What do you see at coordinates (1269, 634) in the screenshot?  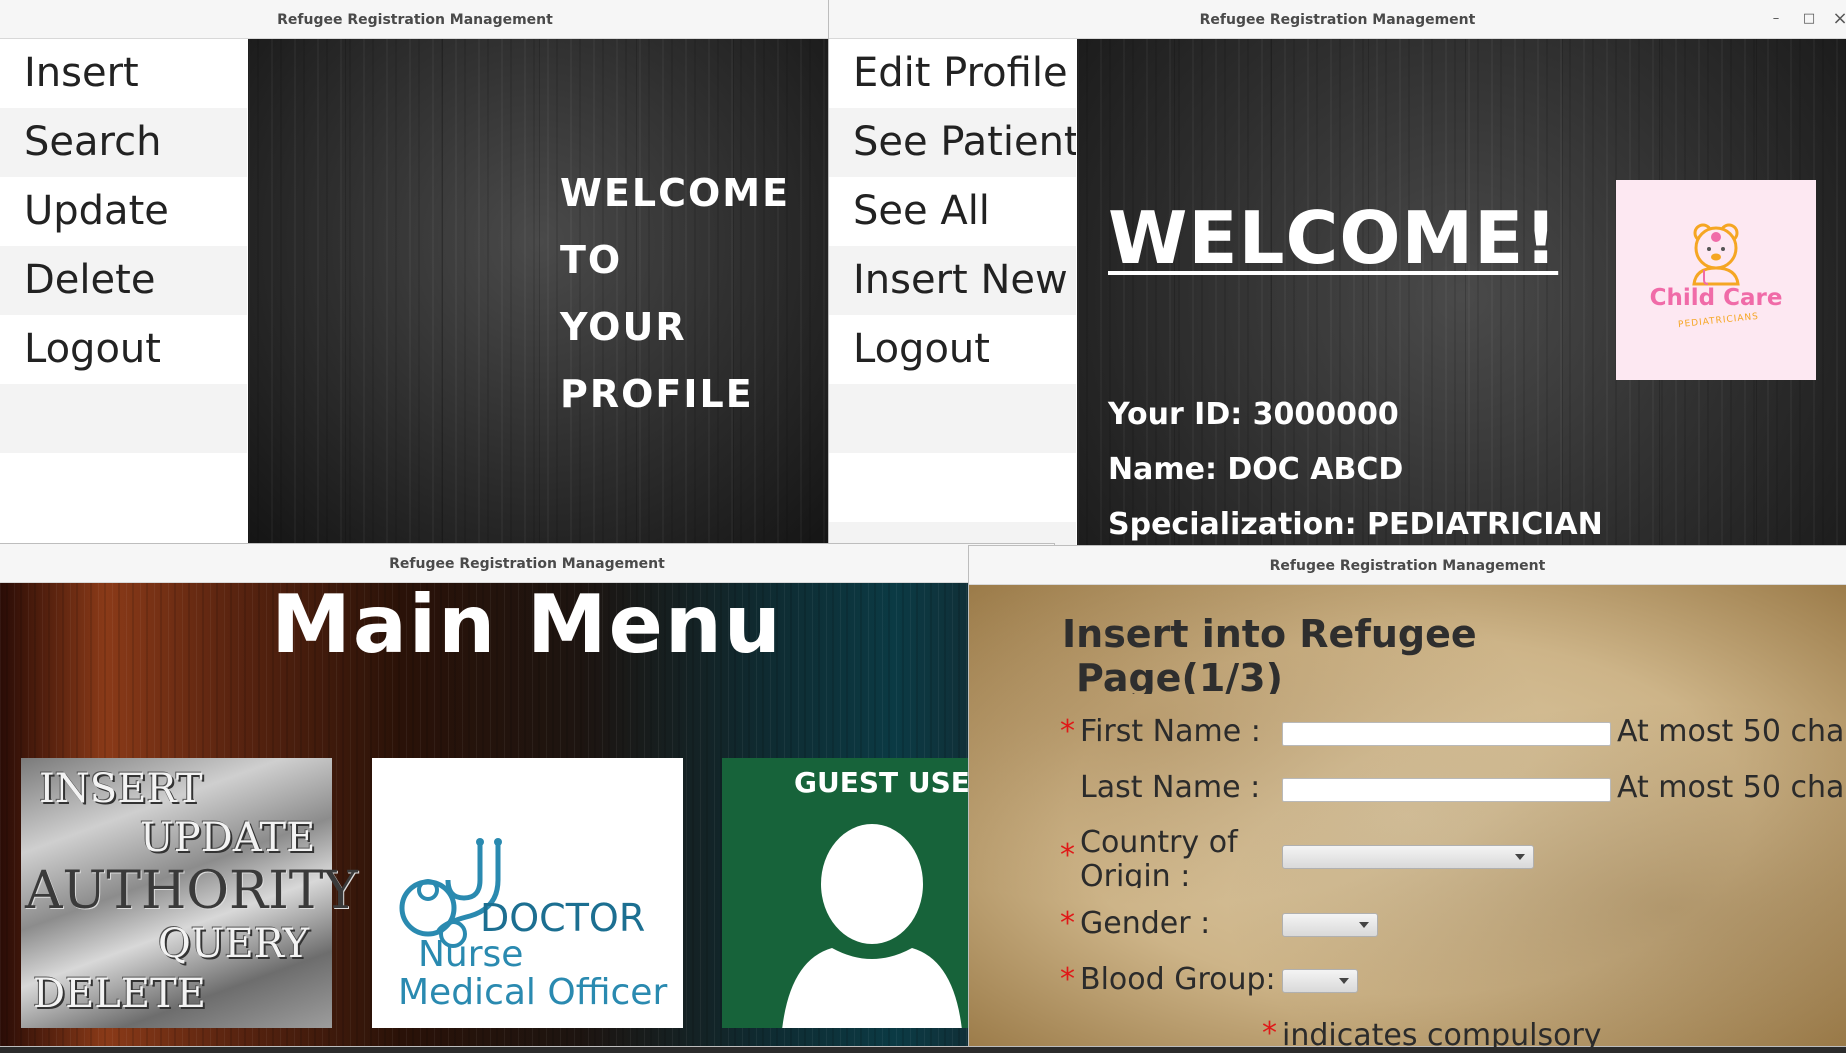 I see `heading-line: Insert into Refugee` at bounding box center [1269, 634].